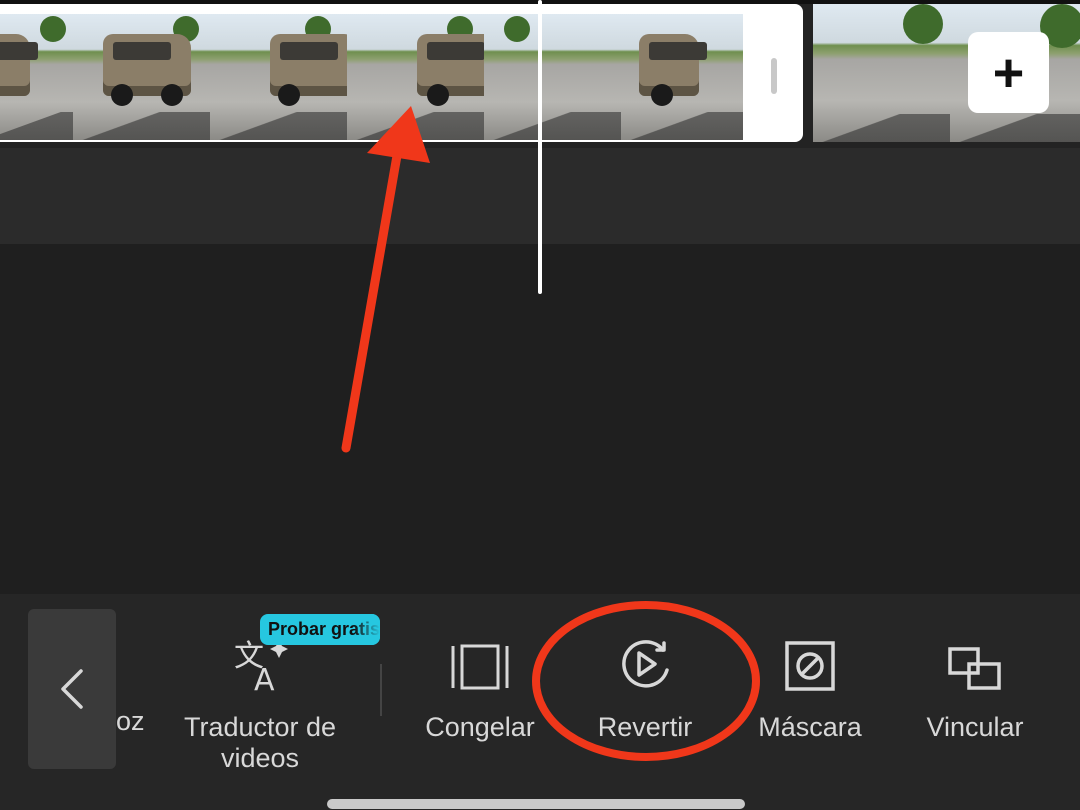 This screenshot has height=810, width=1080. I want to click on svg-text: A, so click(264, 677).